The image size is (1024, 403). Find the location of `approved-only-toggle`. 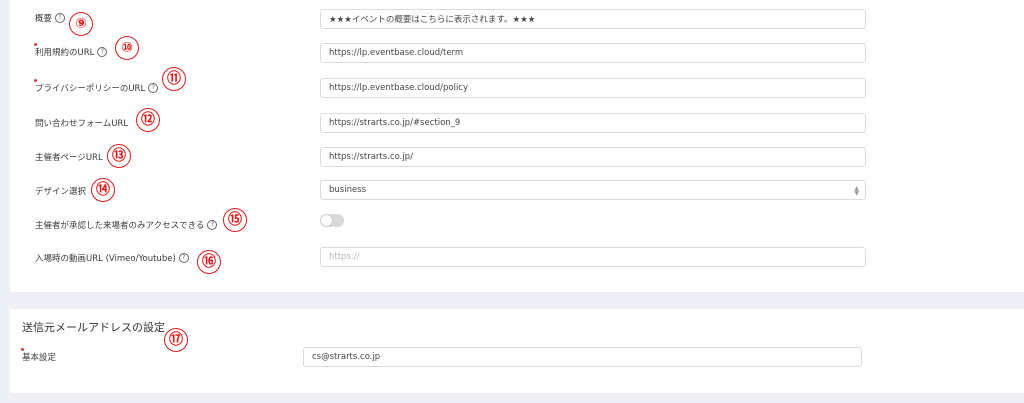

approved-only-toggle is located at coordinates (332, 220).